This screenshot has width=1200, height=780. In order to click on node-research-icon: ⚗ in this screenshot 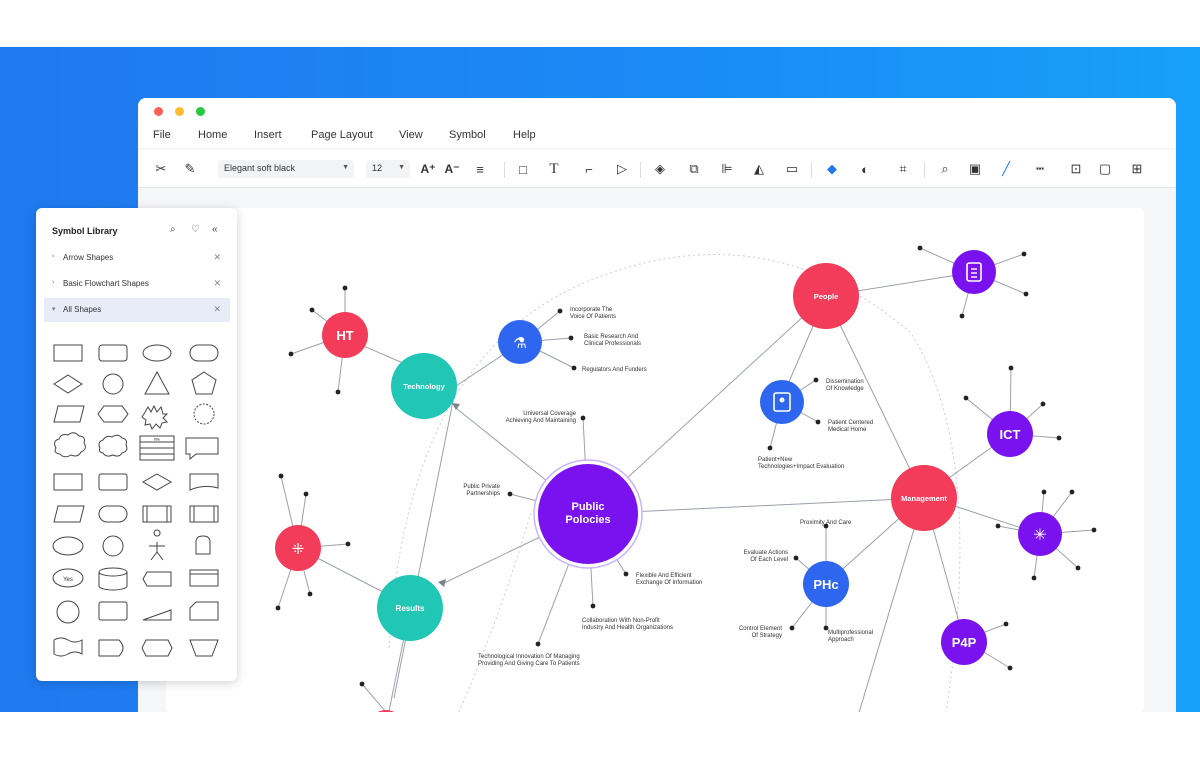, I will do `click(520, 342)`.